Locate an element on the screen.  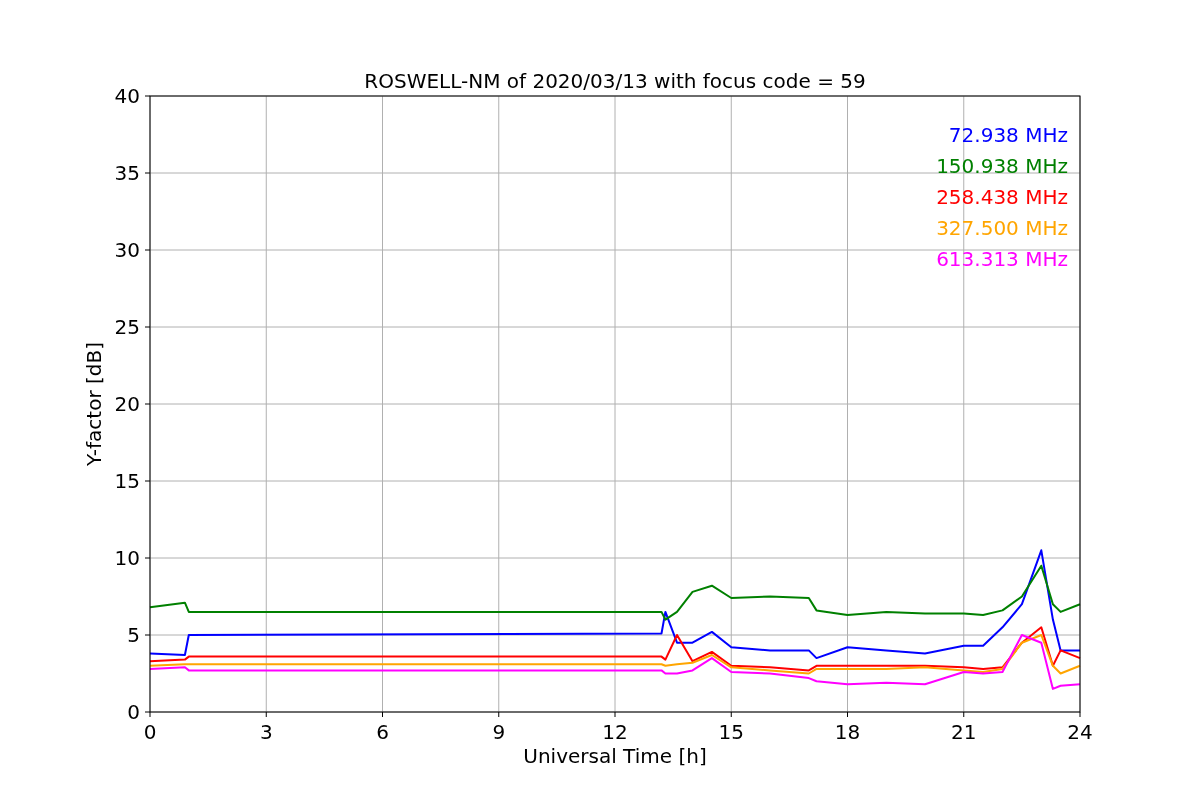
x-tick-label: 21 is located at coordinates (964, 732).